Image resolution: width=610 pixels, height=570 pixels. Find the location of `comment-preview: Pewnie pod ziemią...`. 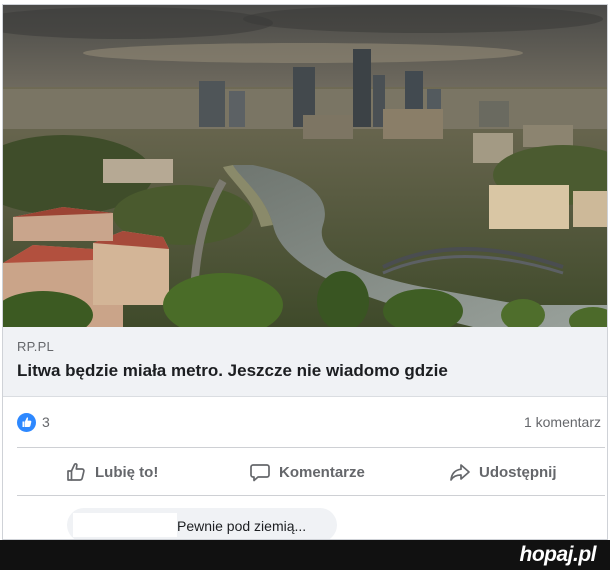

comment-preview: Pewnie pod ziemią... is located at coordinates (202, 523).